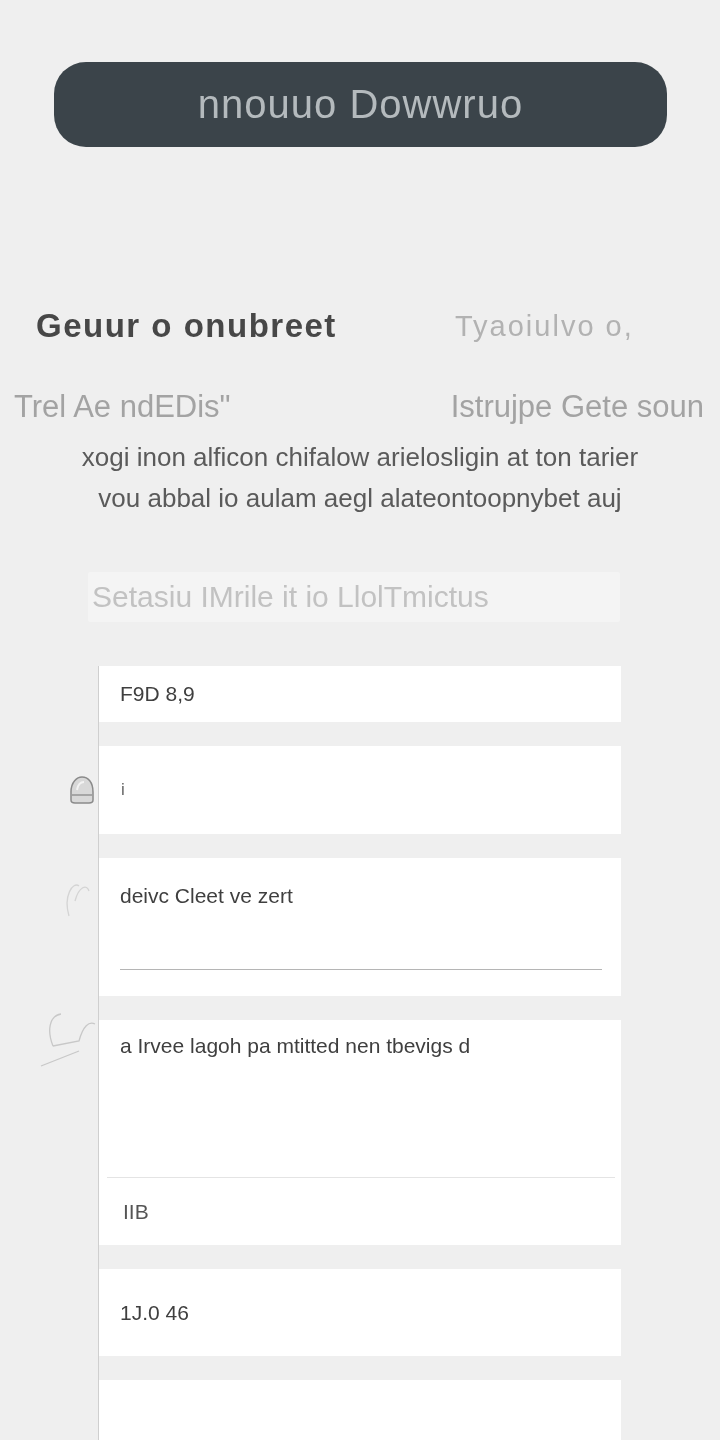 The image size is (720, 1440). I want to click on section-title: Geuur o onubreet, so click(186, 326).